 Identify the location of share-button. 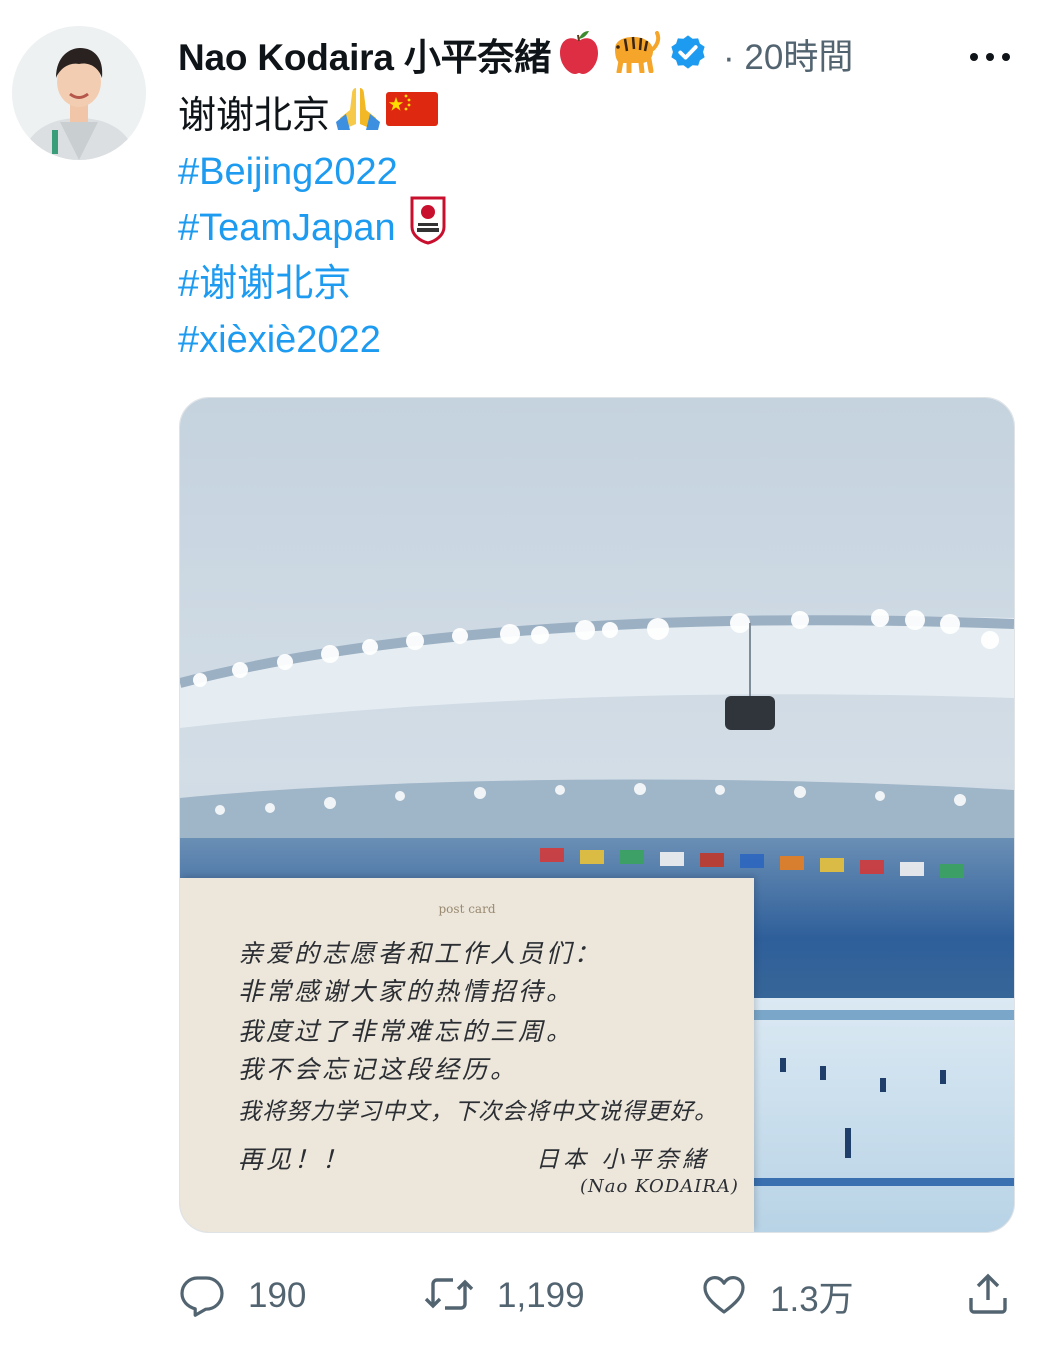
(988, 1296).